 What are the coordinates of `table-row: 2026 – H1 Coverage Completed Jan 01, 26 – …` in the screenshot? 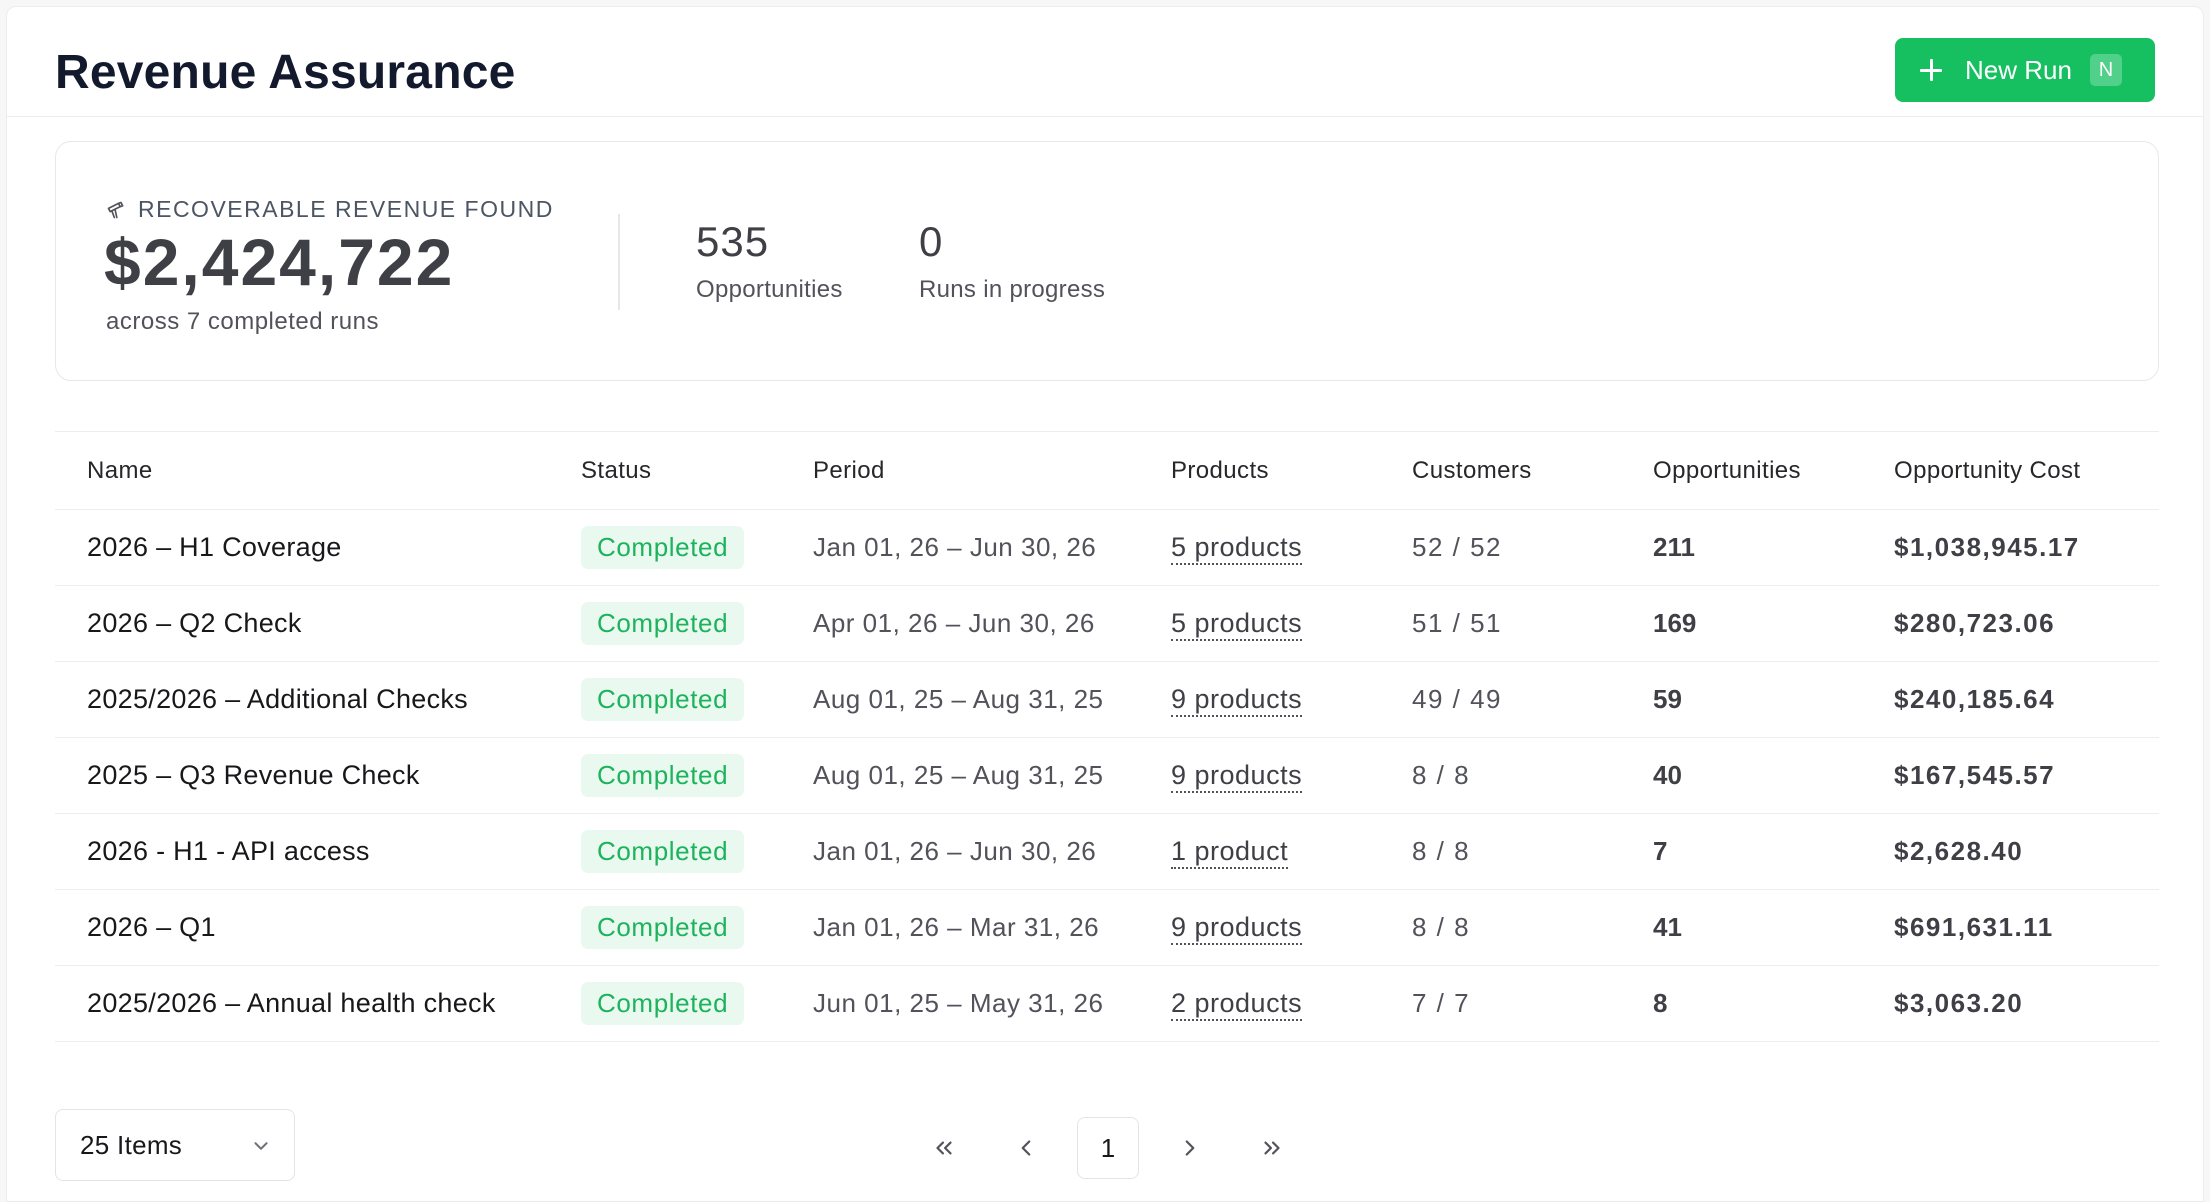 It's located at (1107, 548).